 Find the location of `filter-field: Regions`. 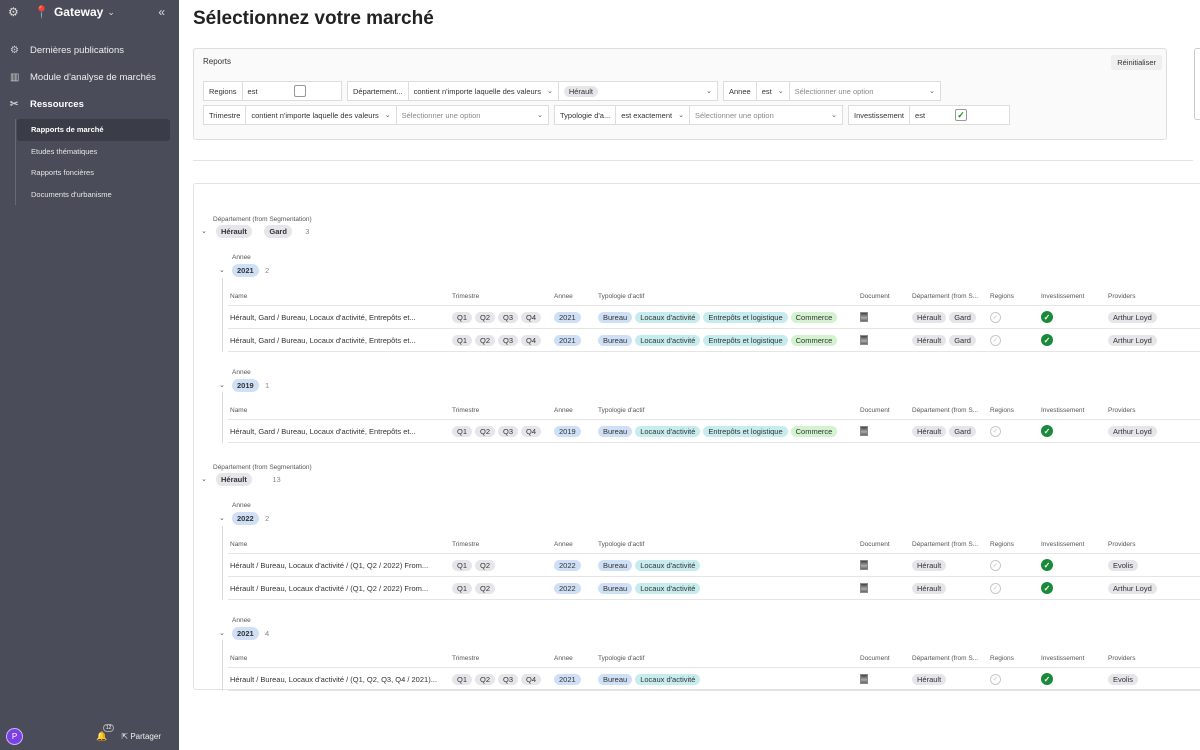

filter-field: Regions is located at coordinates (223, 91).